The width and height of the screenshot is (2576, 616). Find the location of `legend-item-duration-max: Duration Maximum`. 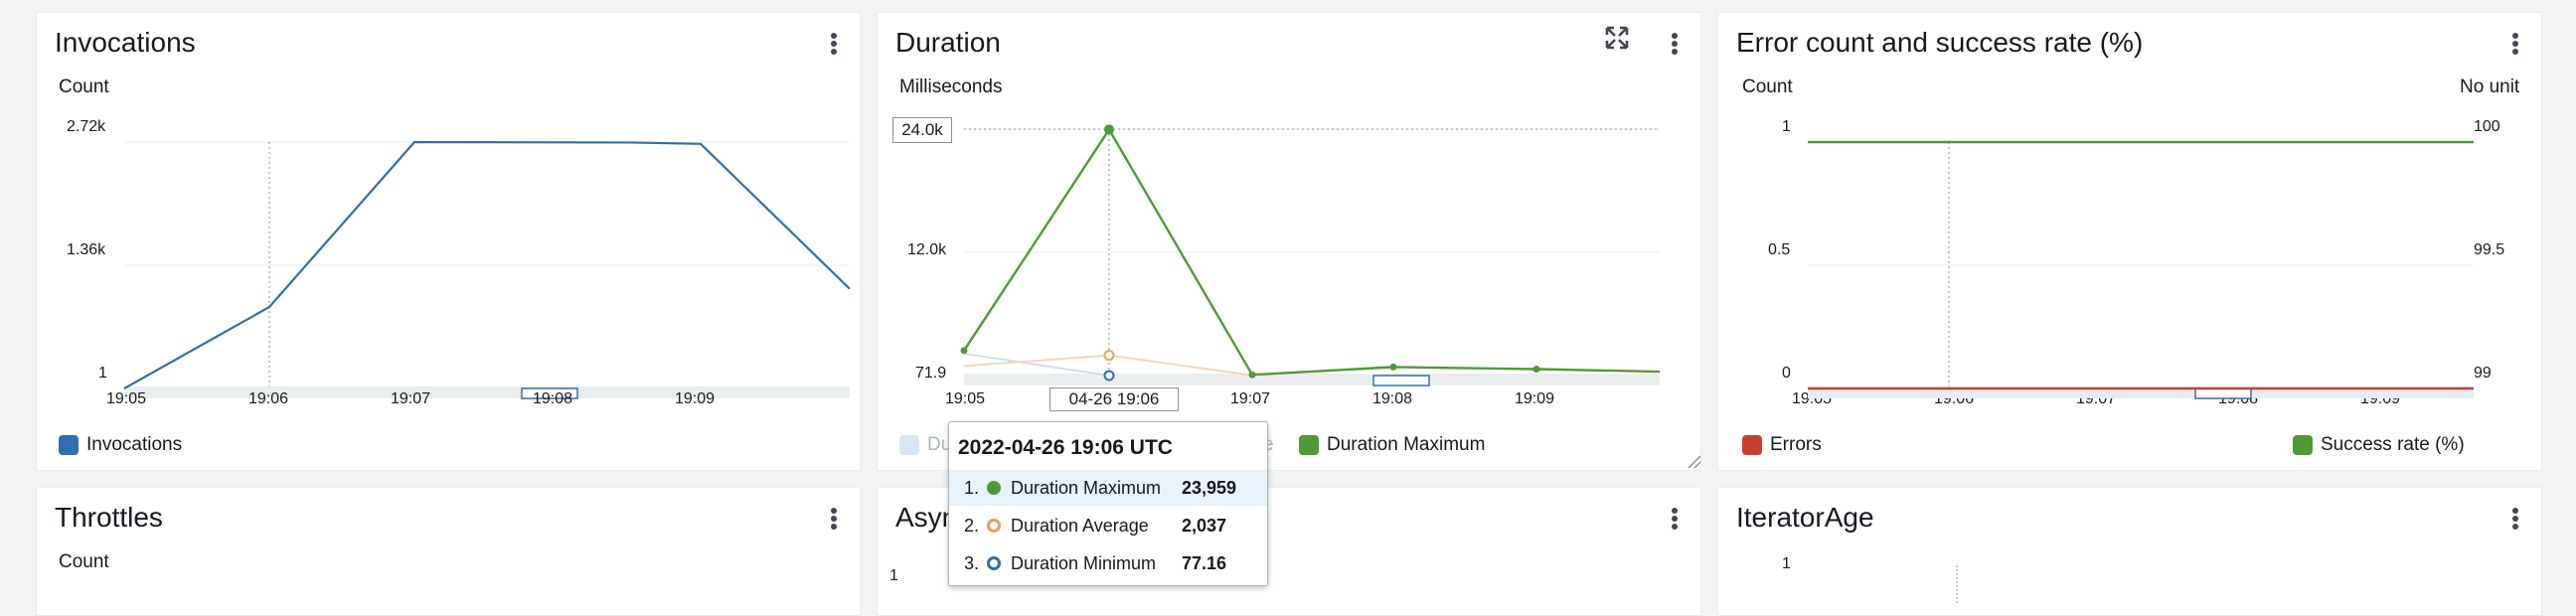

legend-item-duration-max: Duration Maximum is located at coordinates (1392, 445).